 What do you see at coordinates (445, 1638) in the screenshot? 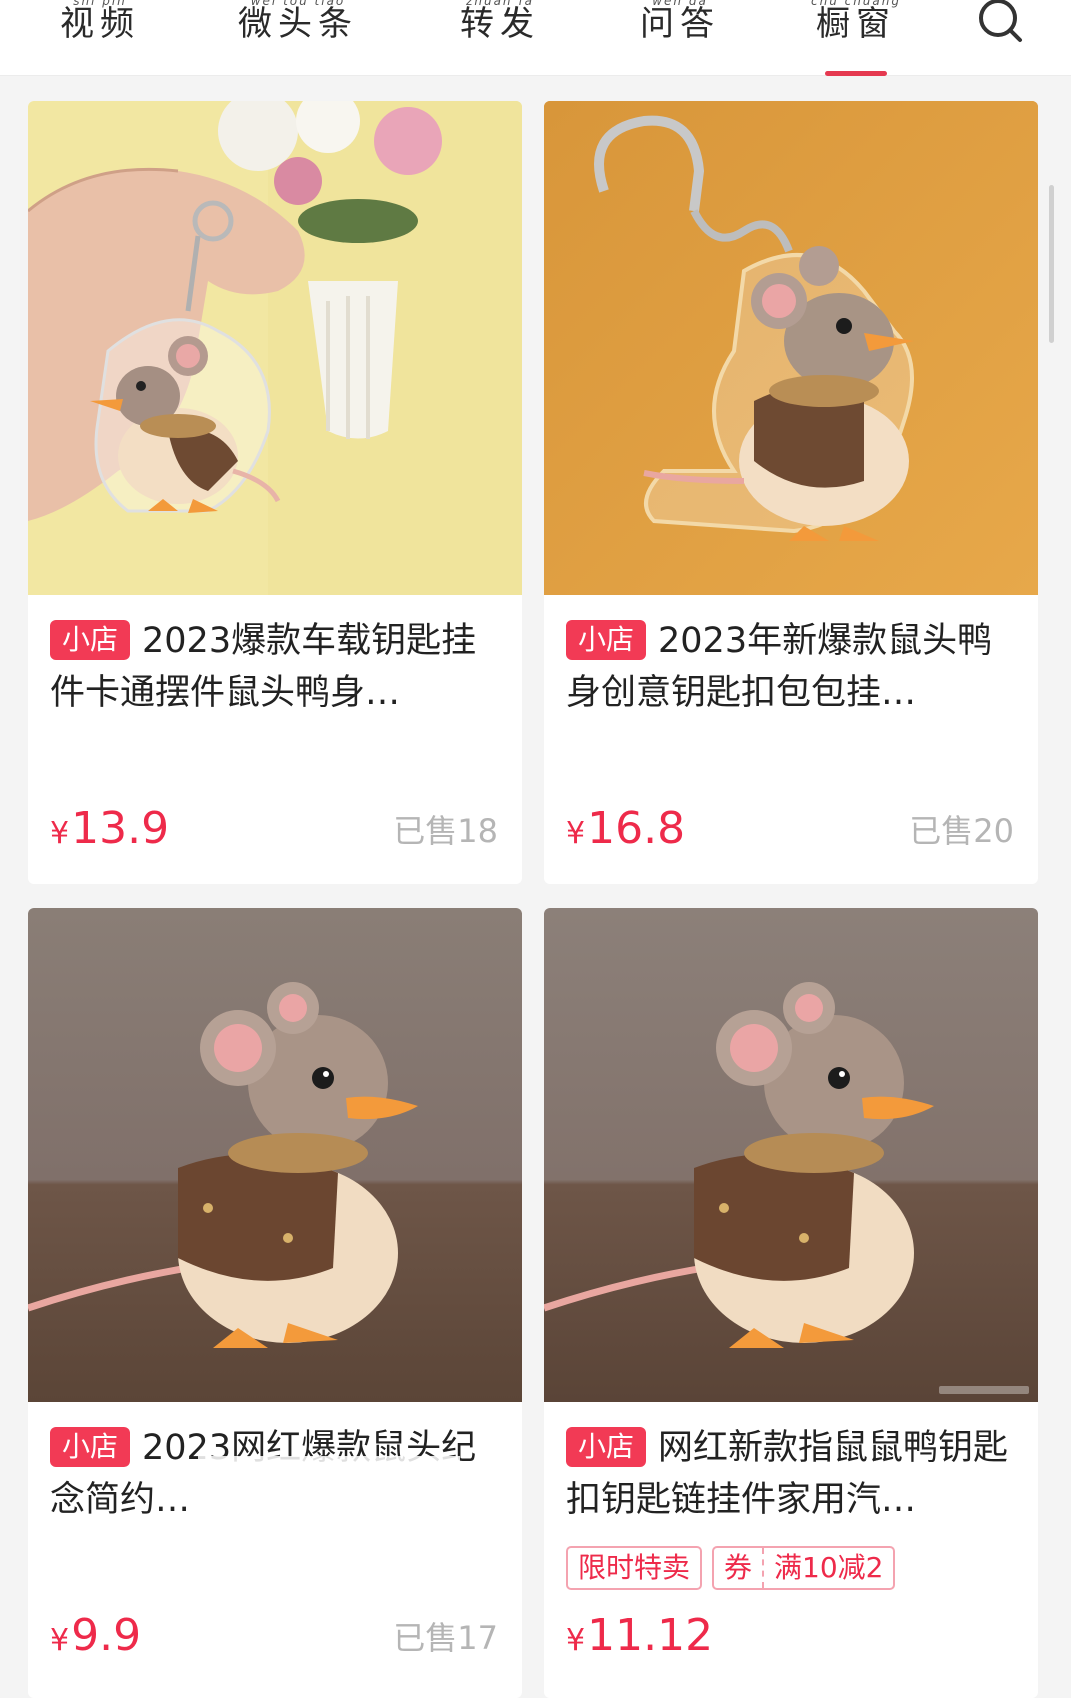
I see `sold-count: 已售17` at bounding box center [445, 1638].